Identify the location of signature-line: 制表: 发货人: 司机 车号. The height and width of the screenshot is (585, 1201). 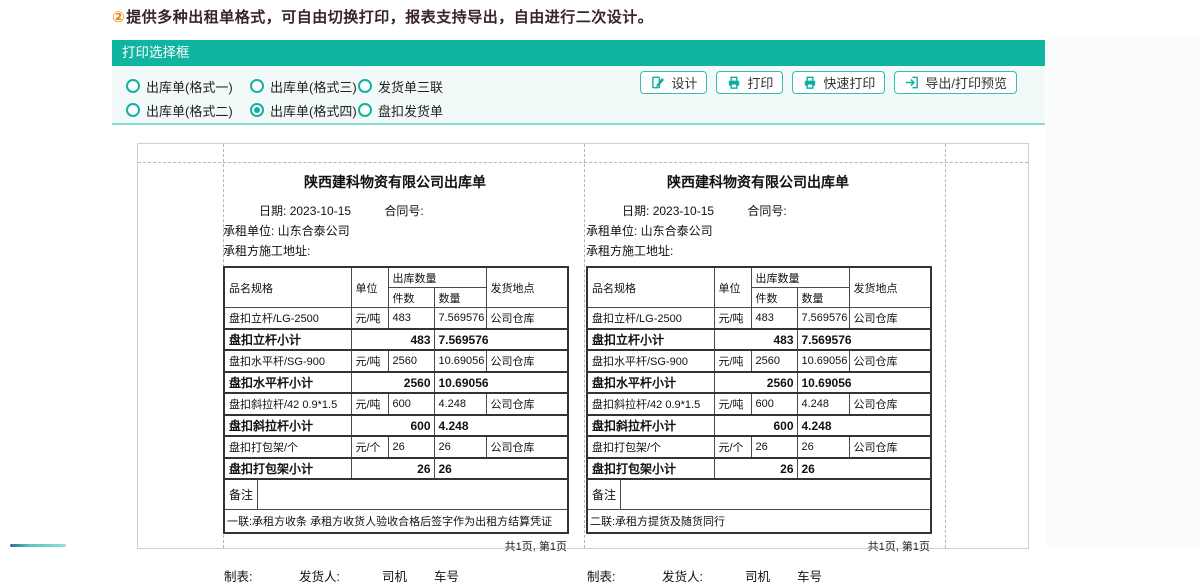
(758, 575).